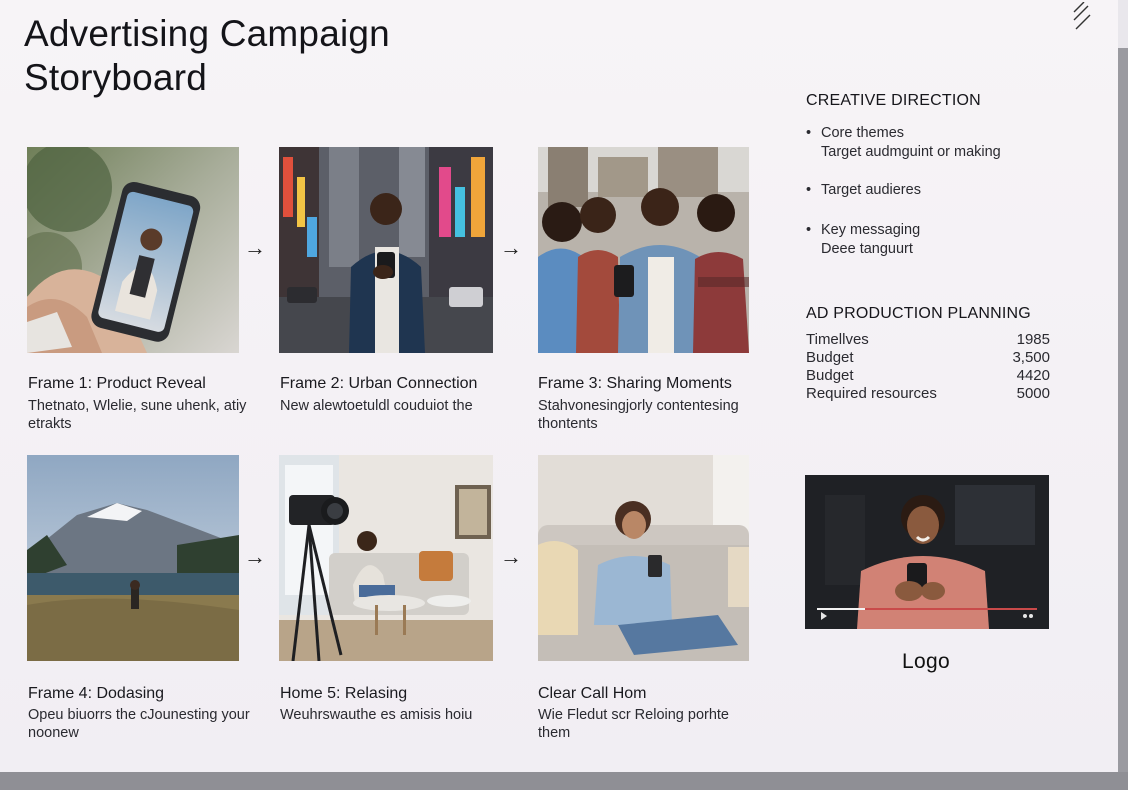 This screenshot has height=790, width=1128. What do you see at coordinates (1033, 339) in the screenshot?
I see `row-value: 1985` at bounding box center [1033, 339].